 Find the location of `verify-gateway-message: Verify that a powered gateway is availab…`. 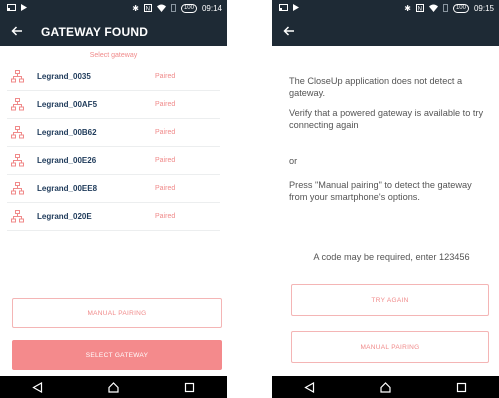

verify-gateway-message: Verify that a powered gateway is availab… is located at coordinates (386, 119).